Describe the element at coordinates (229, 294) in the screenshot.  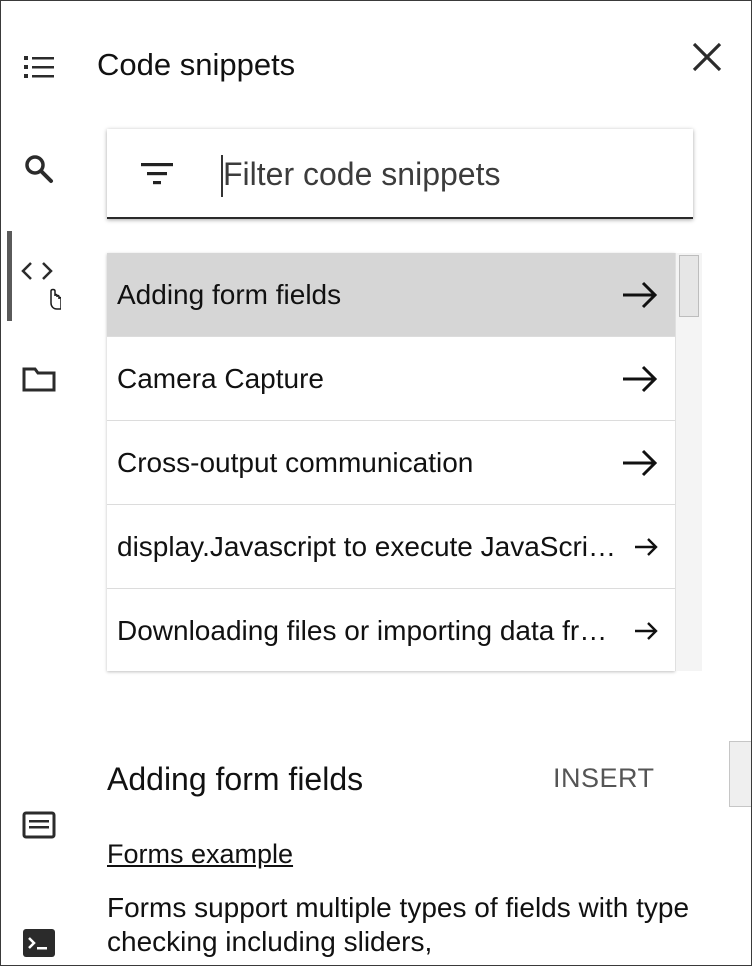
I see `list-item-label: Adding form fields` at that location.